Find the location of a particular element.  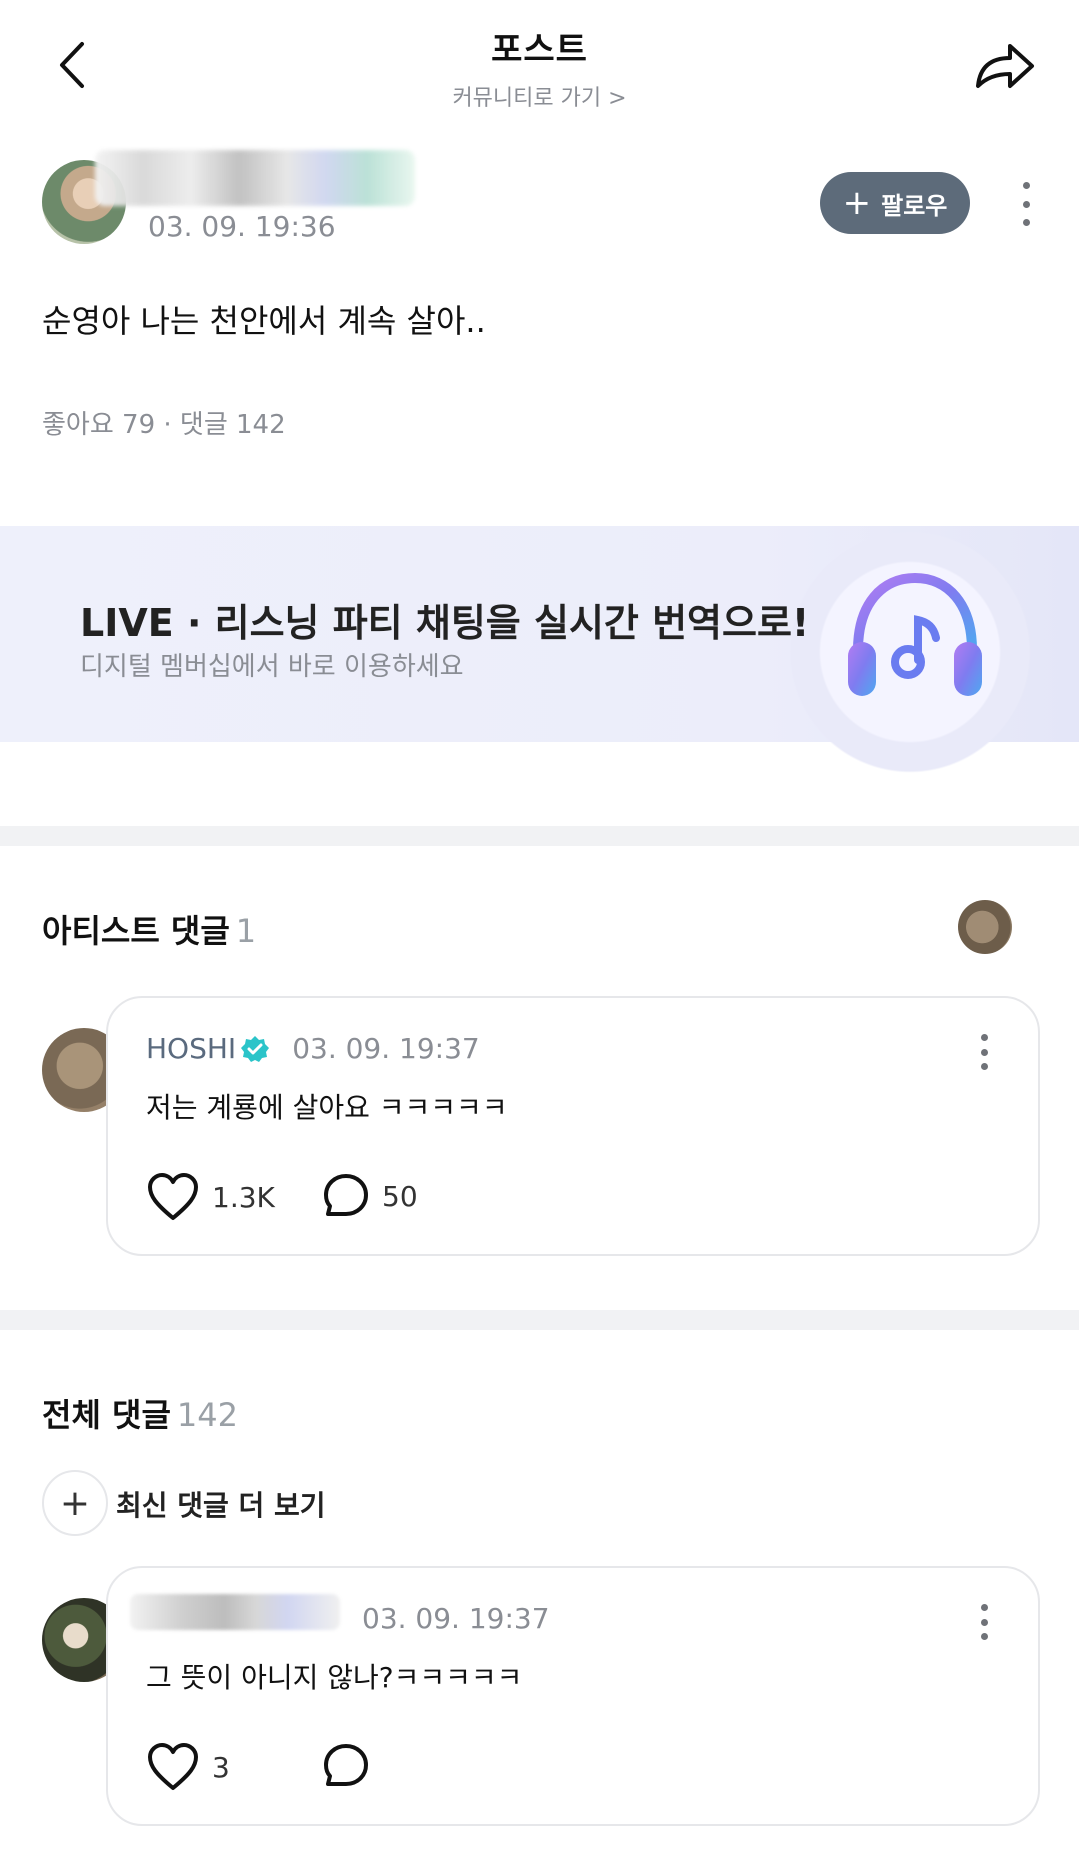

post-more-button is located at coordinates (1026, 204).